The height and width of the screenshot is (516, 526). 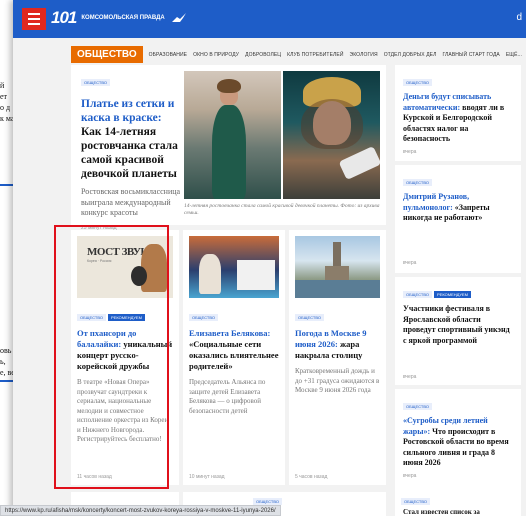 I want to click on nav-item-good-deeds: ОТДЕЛ ДОБРЫХ ДЕЛ, so click(x=410, y=55).